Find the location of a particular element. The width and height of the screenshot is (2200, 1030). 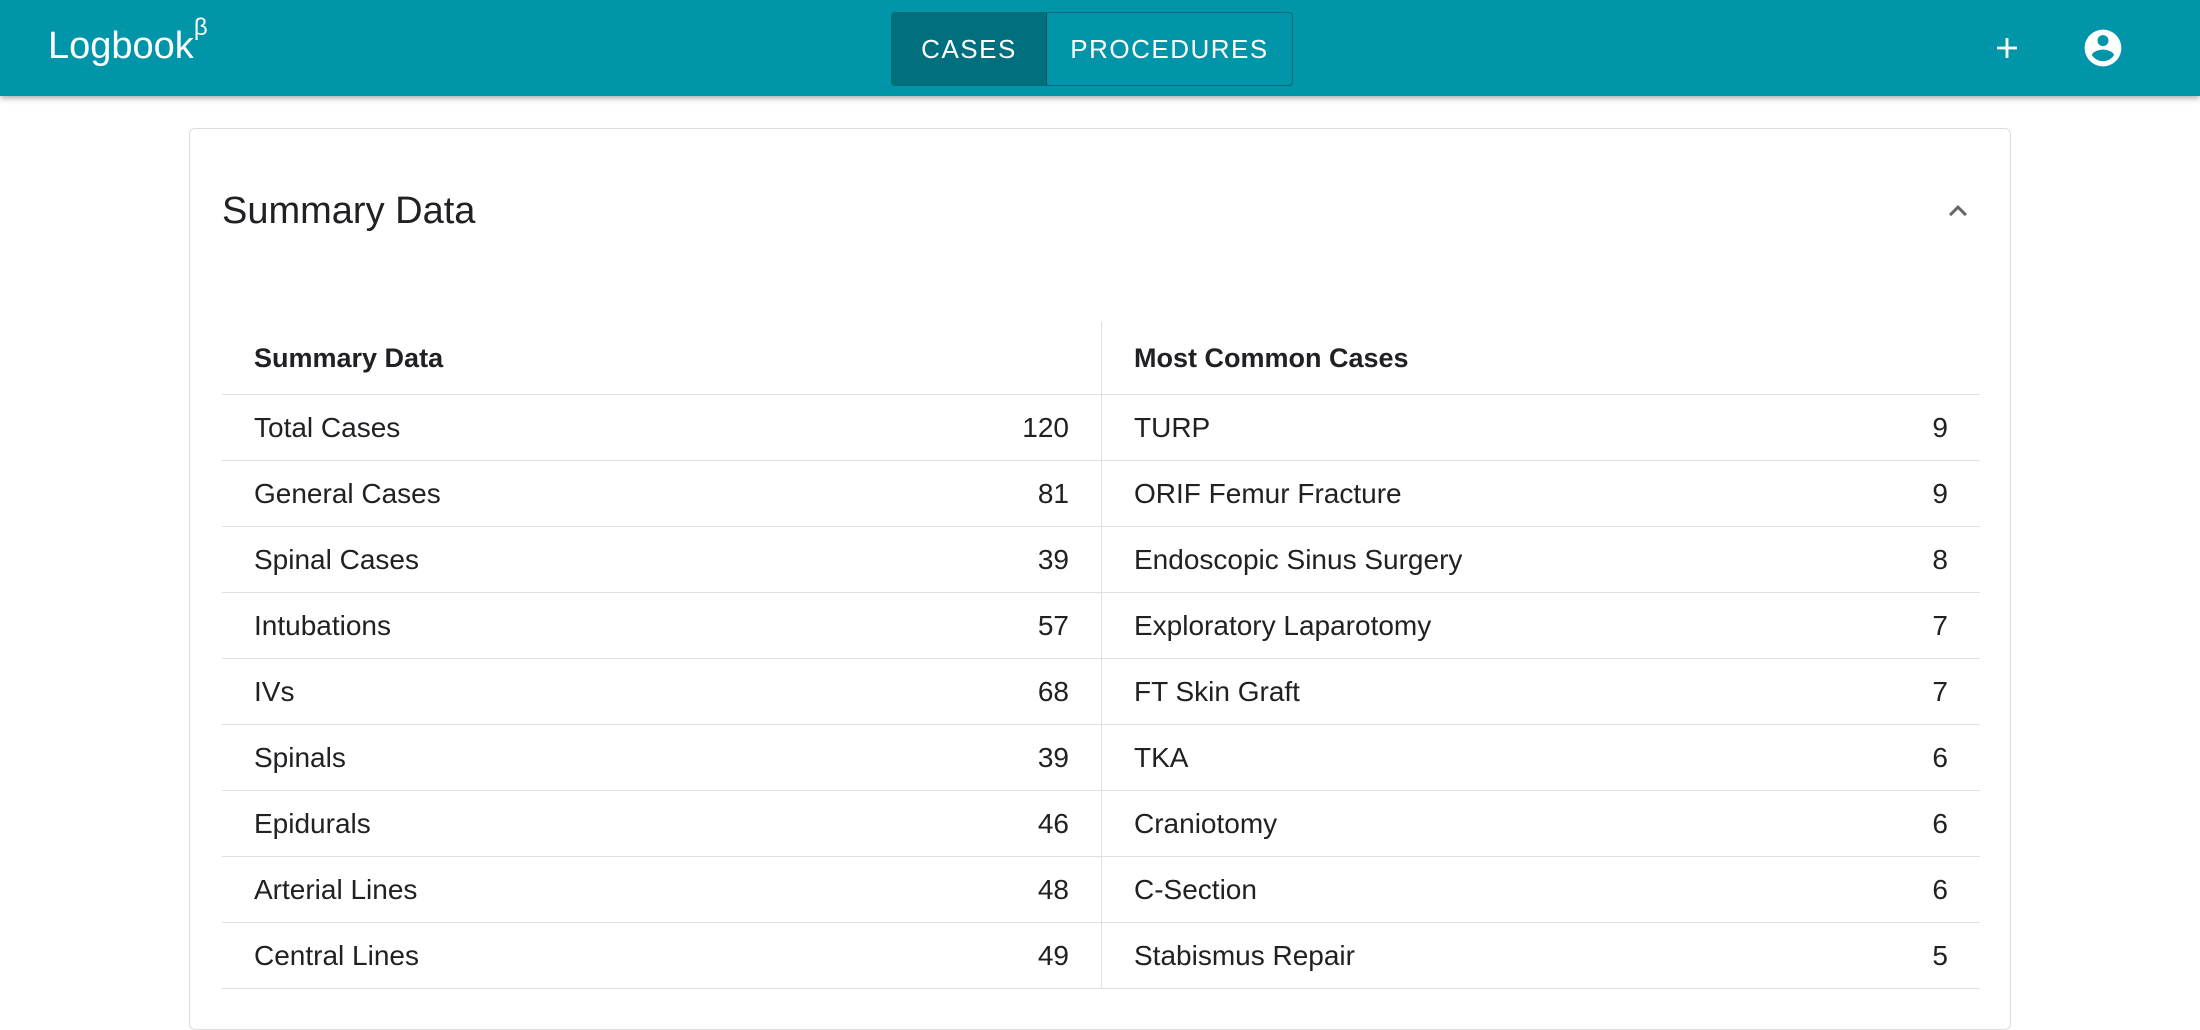

app-logo: Logbookβ is located at coordinates (128, 43).